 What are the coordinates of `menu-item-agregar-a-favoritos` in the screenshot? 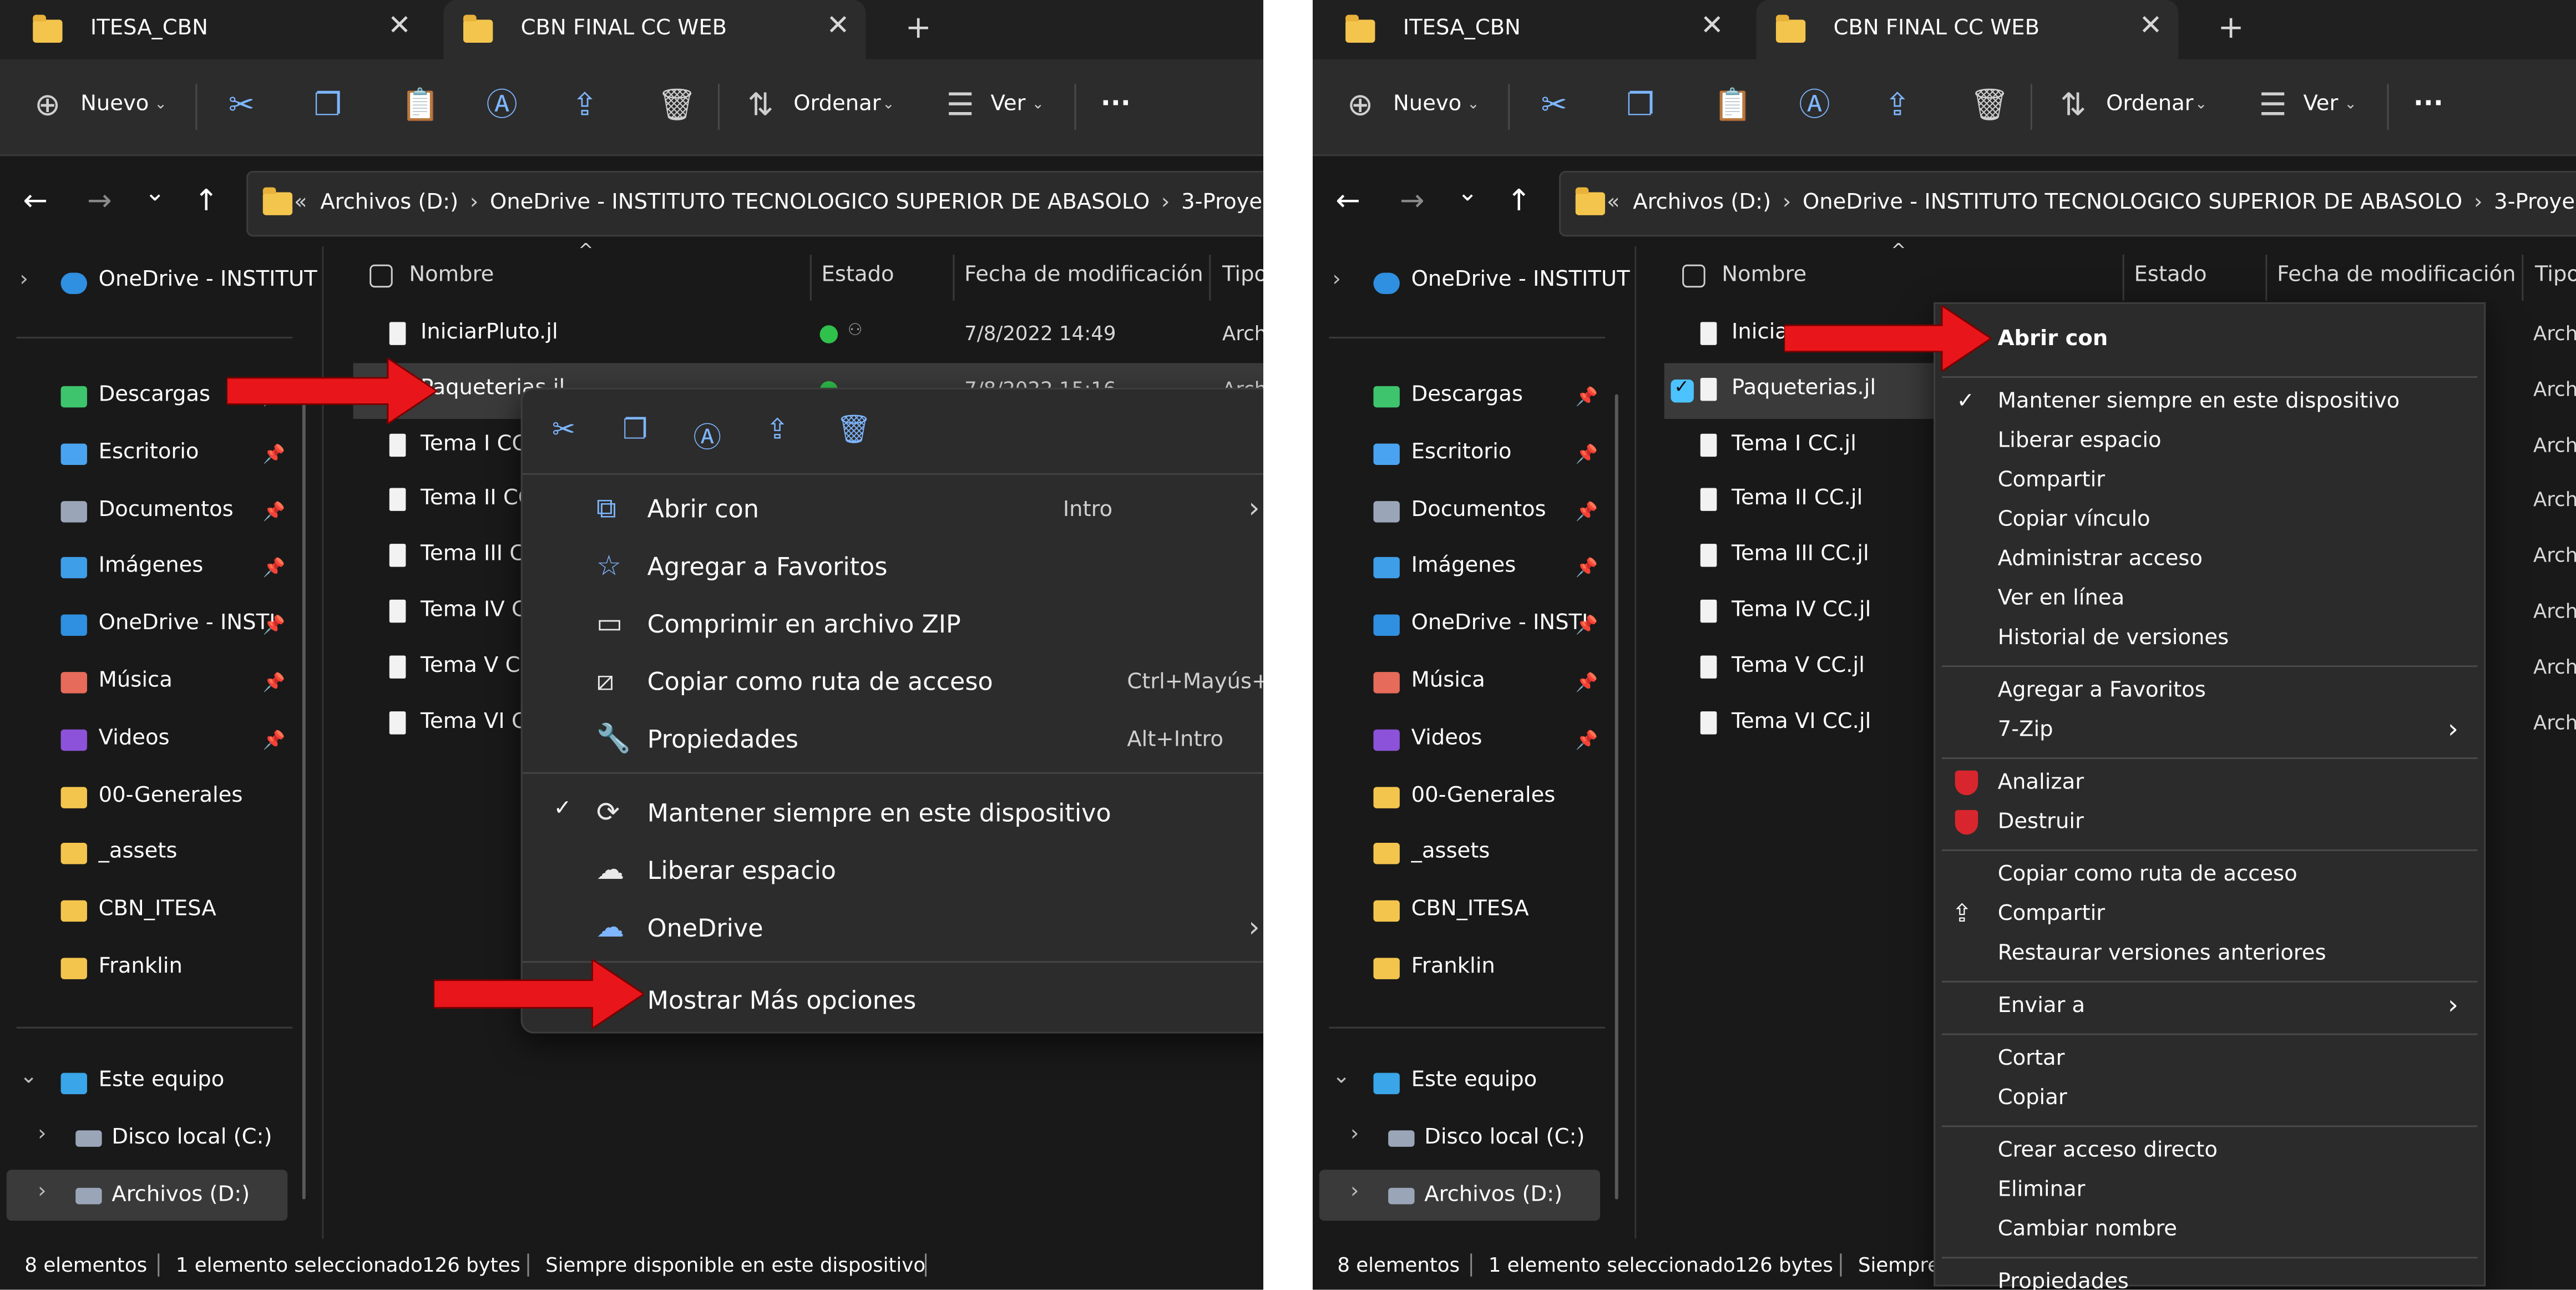 It's located at (897, 570).